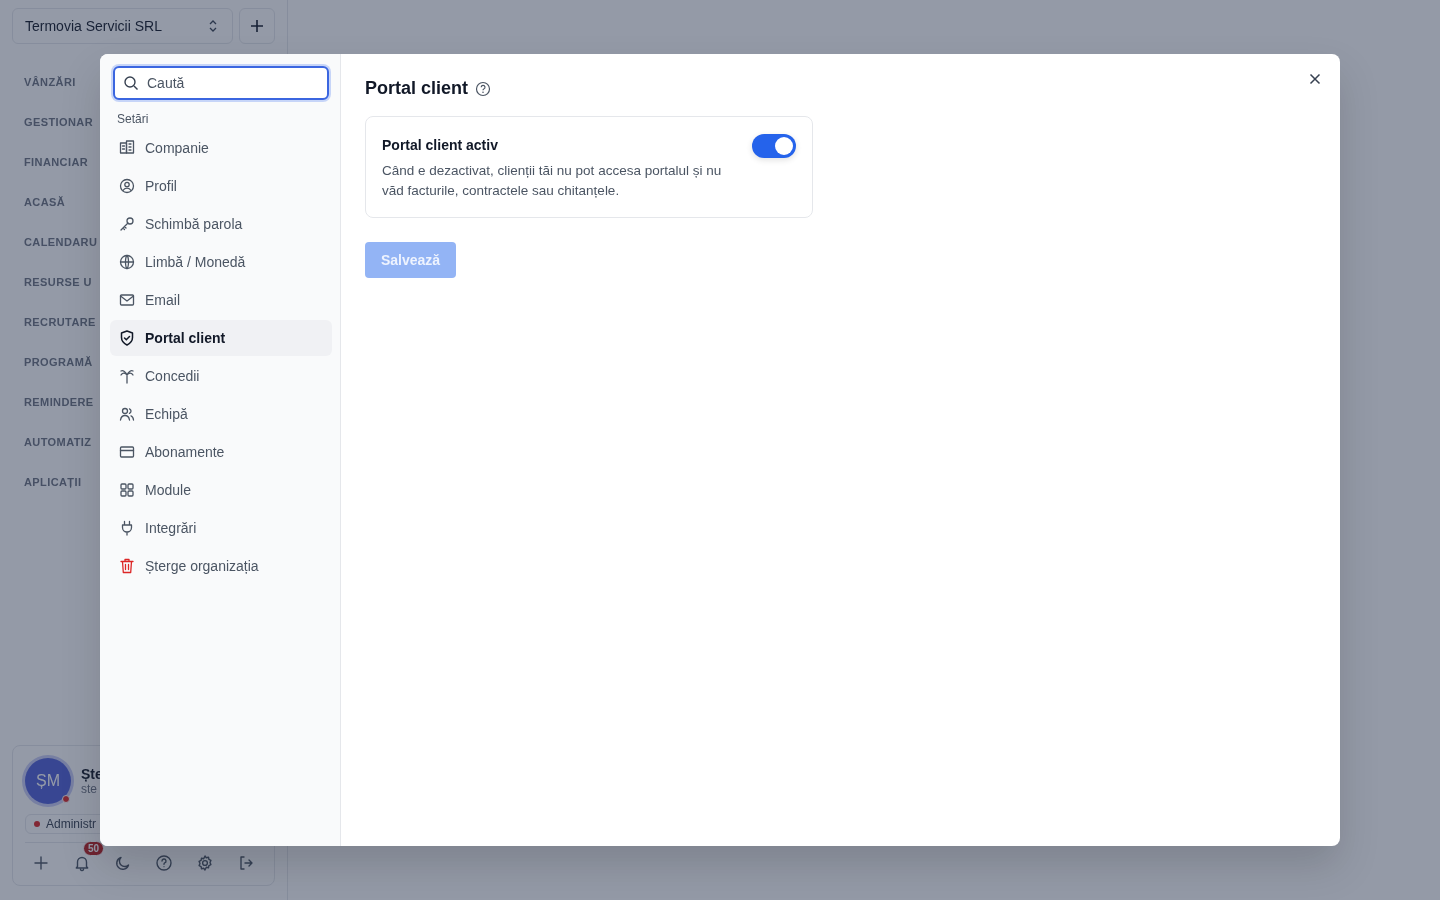 This screenshot has height=900, width=1440. I want to click on add-button, so click(257, 26).